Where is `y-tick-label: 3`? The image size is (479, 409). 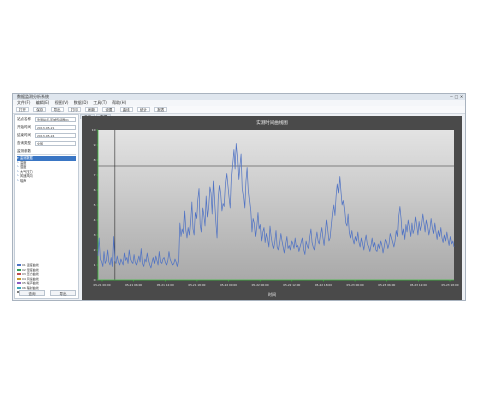 y-tick-label: 3 is located at coordinates (95, 235).